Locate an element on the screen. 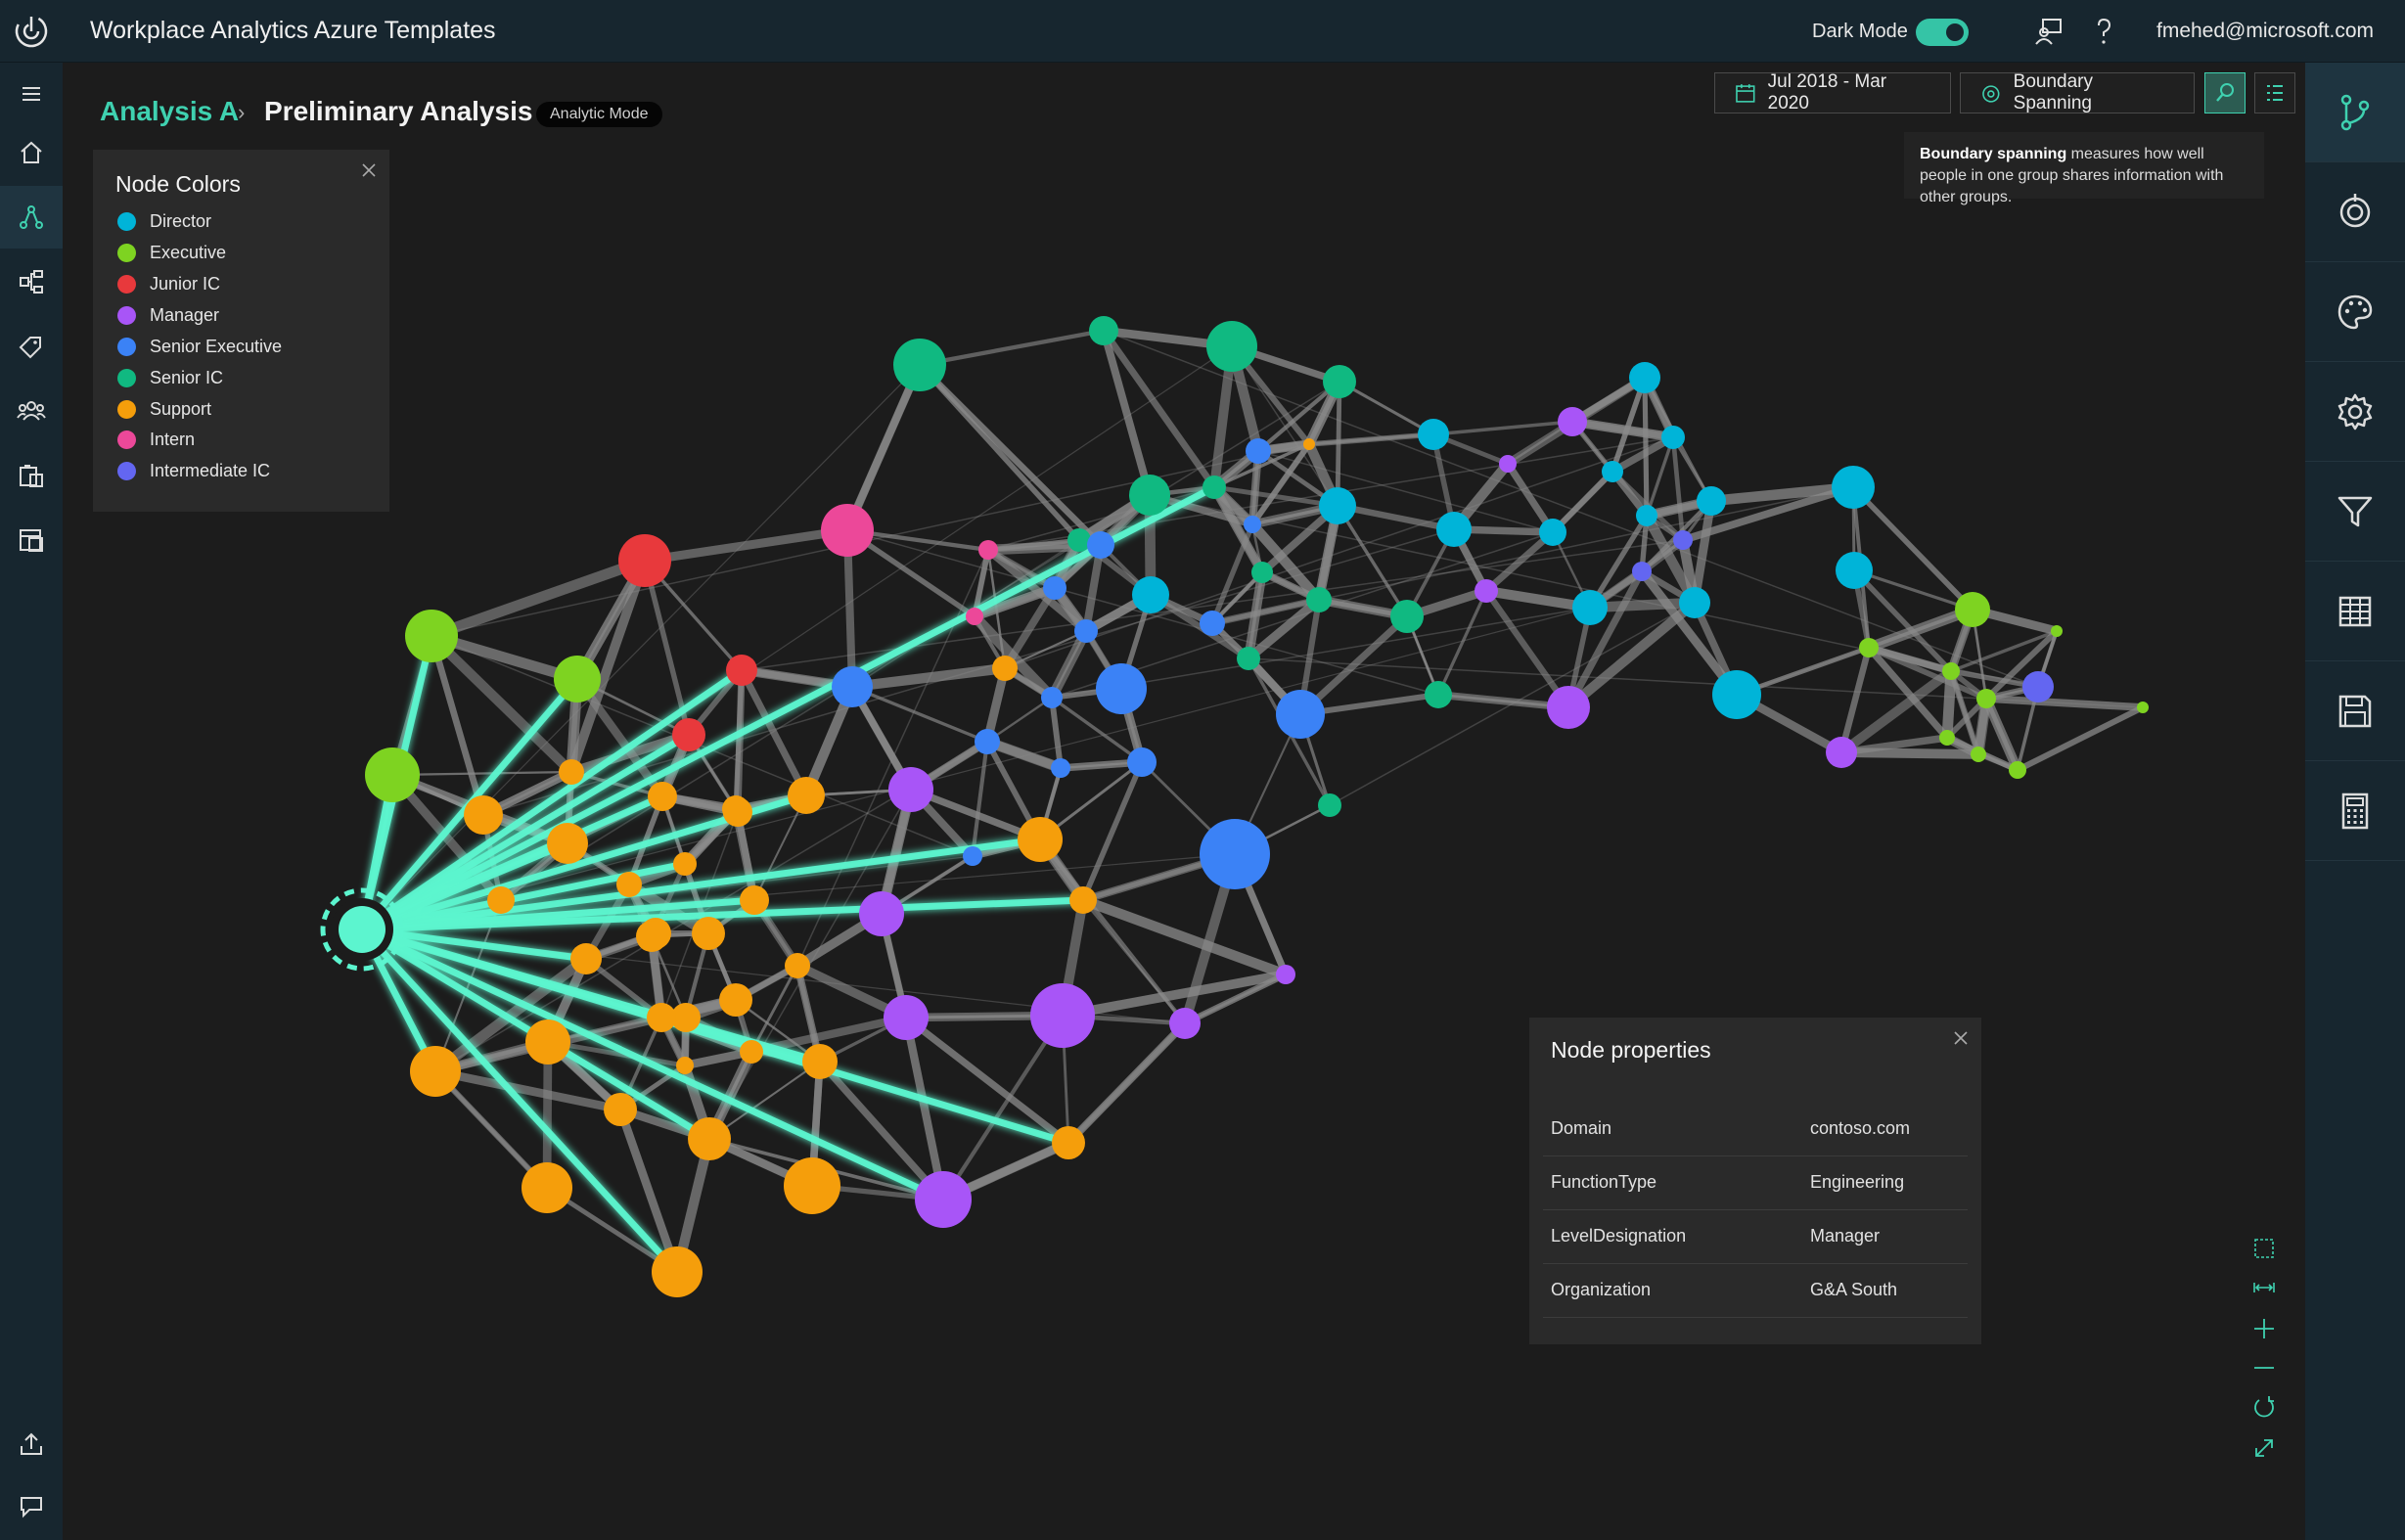  rail-calculator is located at coordinates (2355, 811).